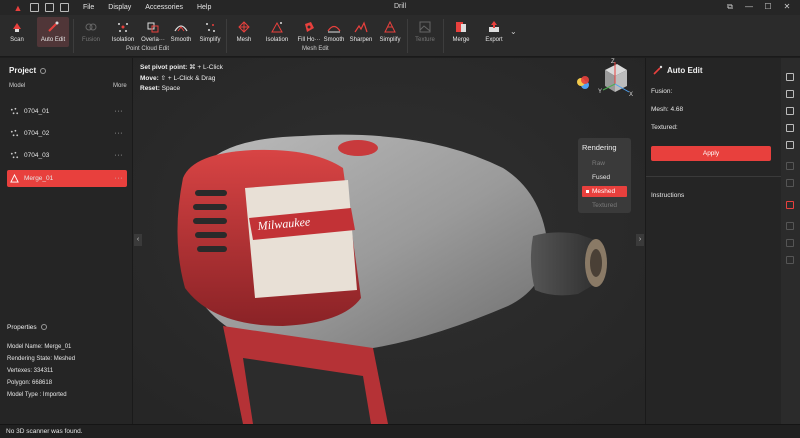 This screenshot has width=800, height=438. I want to click on mesh-triangle-icon, so click(14, 178).